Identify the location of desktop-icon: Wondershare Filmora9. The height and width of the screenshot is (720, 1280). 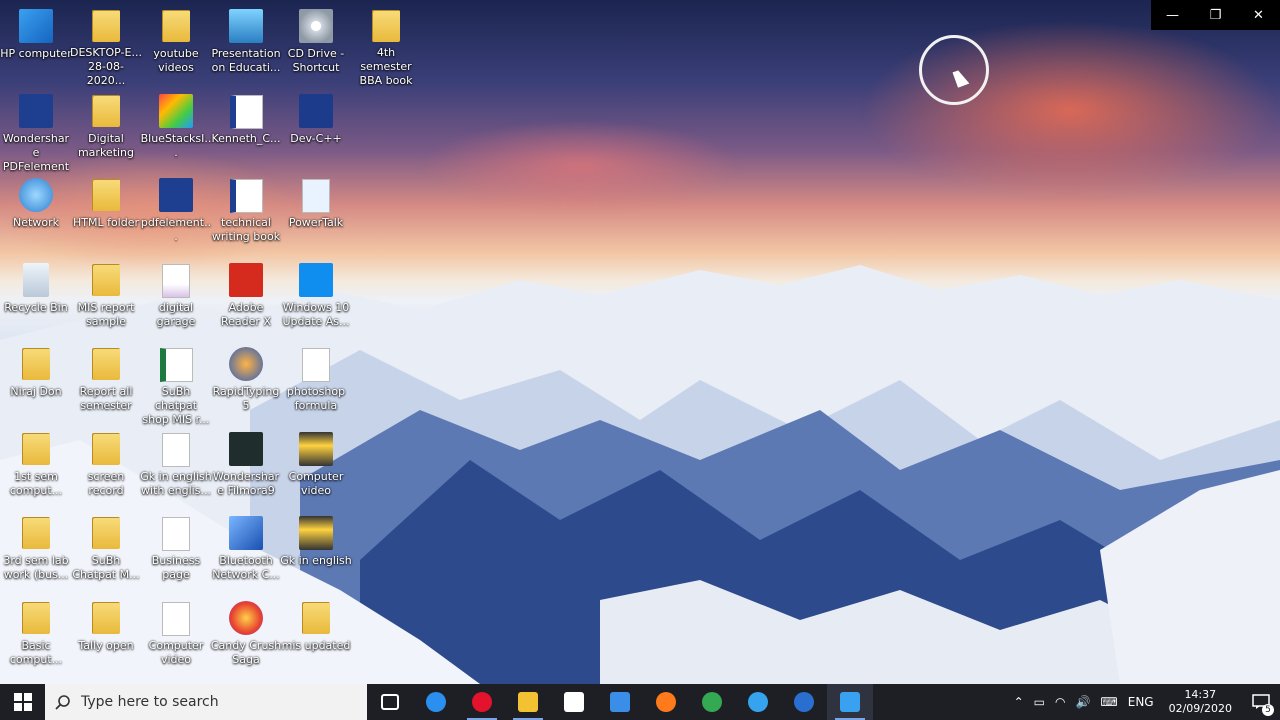
(246, 469).